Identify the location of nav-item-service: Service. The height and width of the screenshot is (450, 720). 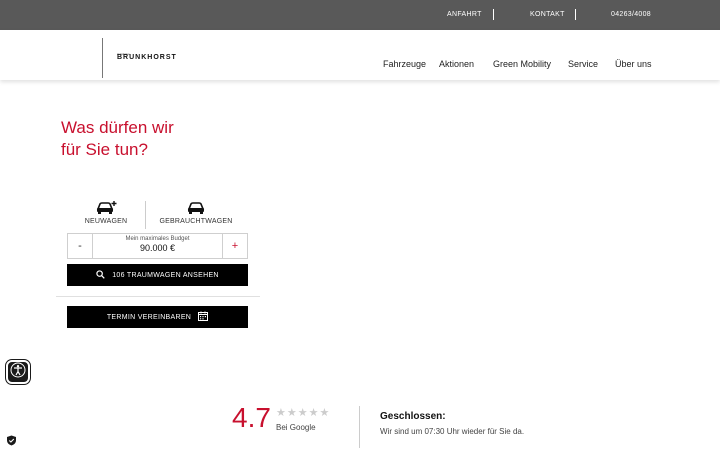
(583, 64).